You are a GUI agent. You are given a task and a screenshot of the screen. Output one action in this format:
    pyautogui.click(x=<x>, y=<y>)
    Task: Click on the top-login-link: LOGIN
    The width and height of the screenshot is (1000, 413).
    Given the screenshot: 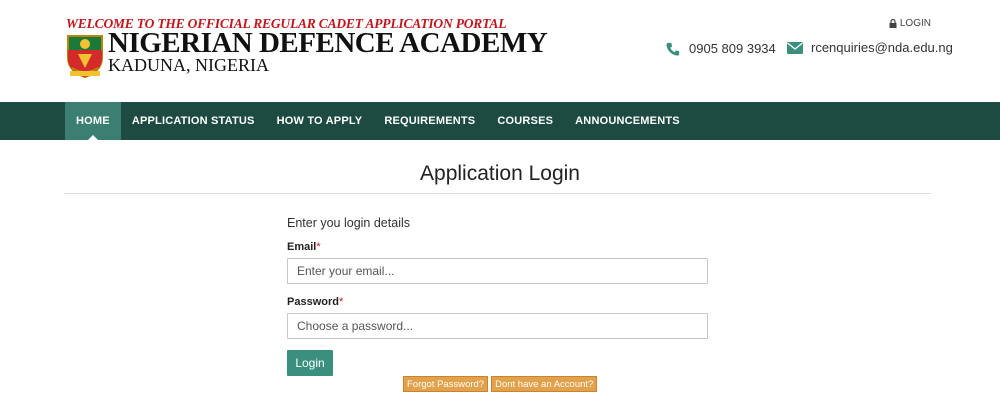 What is the action you would take?
    pyautogui.click(x=910, y=23)
    